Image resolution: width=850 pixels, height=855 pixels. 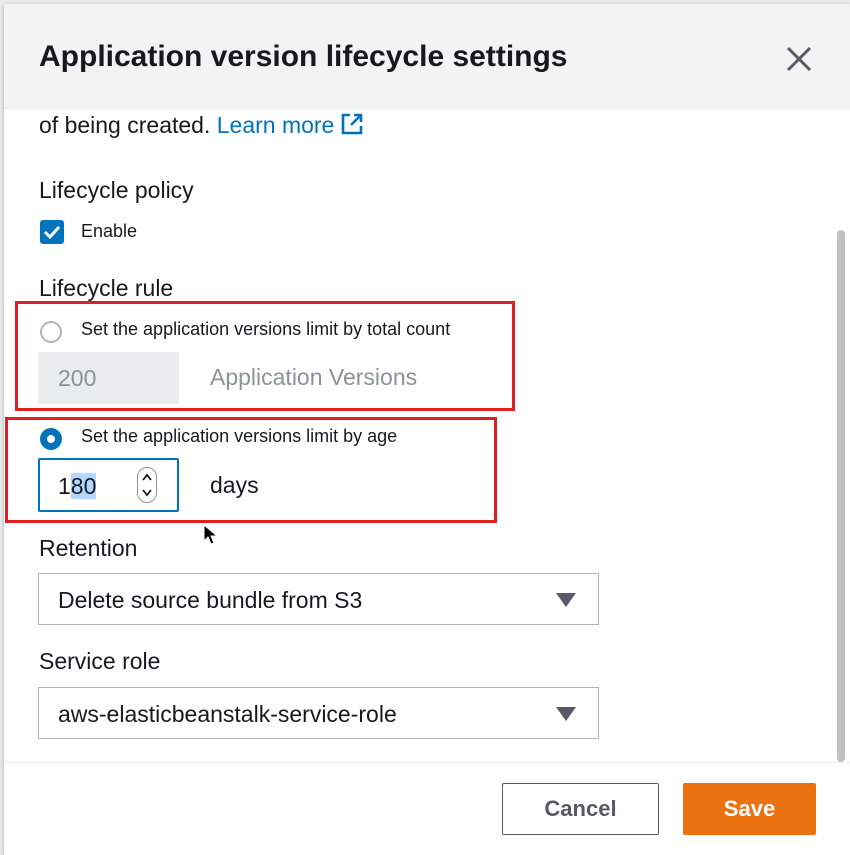 What do you see at coordinates (210, 600) in the screenshot?
I see `retention-value: Delete source bundle from S3` at bounding box center [210, 600].